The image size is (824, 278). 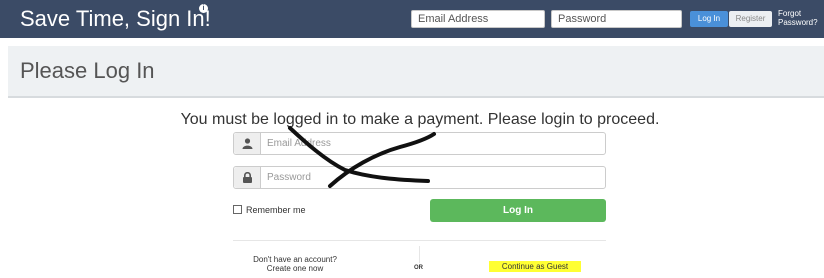 I want to click on checkbox-icon, so click(x=237, y=209).